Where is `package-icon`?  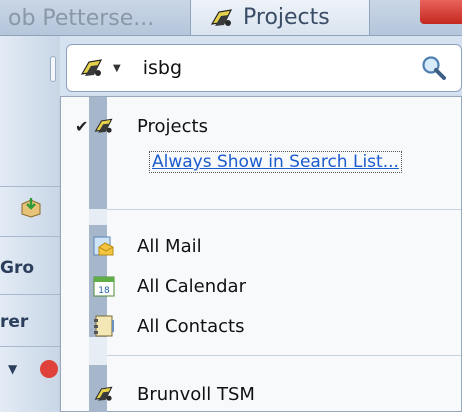
package-icon is located at coordinates (31, 207).